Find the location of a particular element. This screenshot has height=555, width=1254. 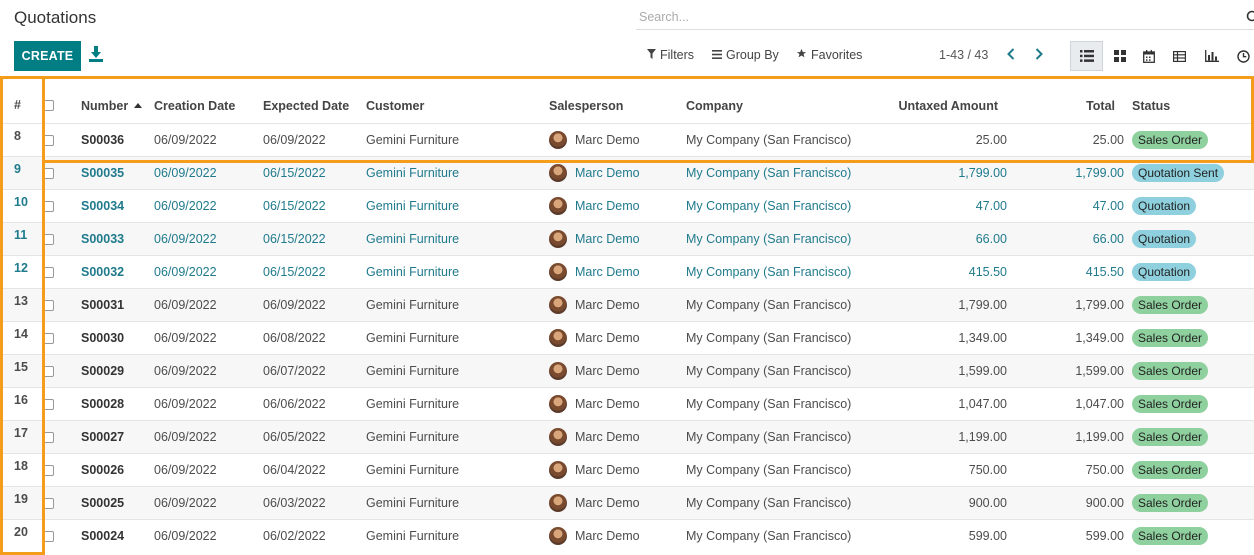

select-all-checkbox is located at coordinates (48, 105).